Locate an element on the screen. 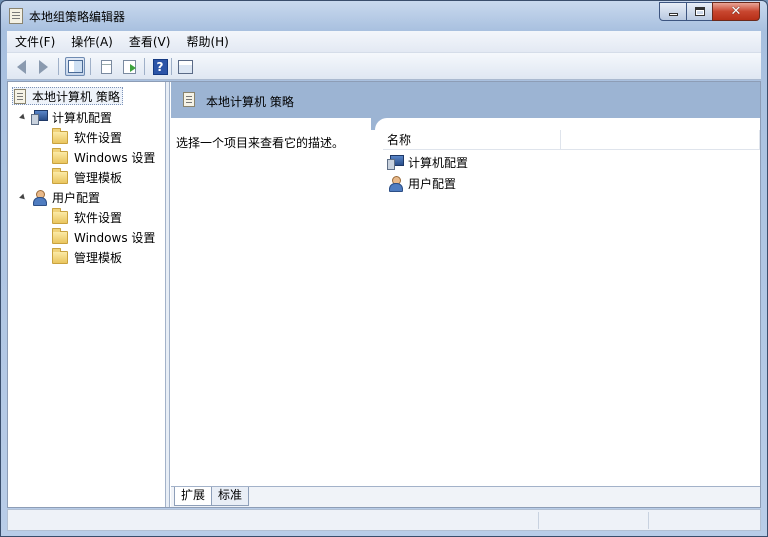 This screenshot has width=768, height=537. tree-item-label: 计算机配置 is located at coordinates (82, 117).